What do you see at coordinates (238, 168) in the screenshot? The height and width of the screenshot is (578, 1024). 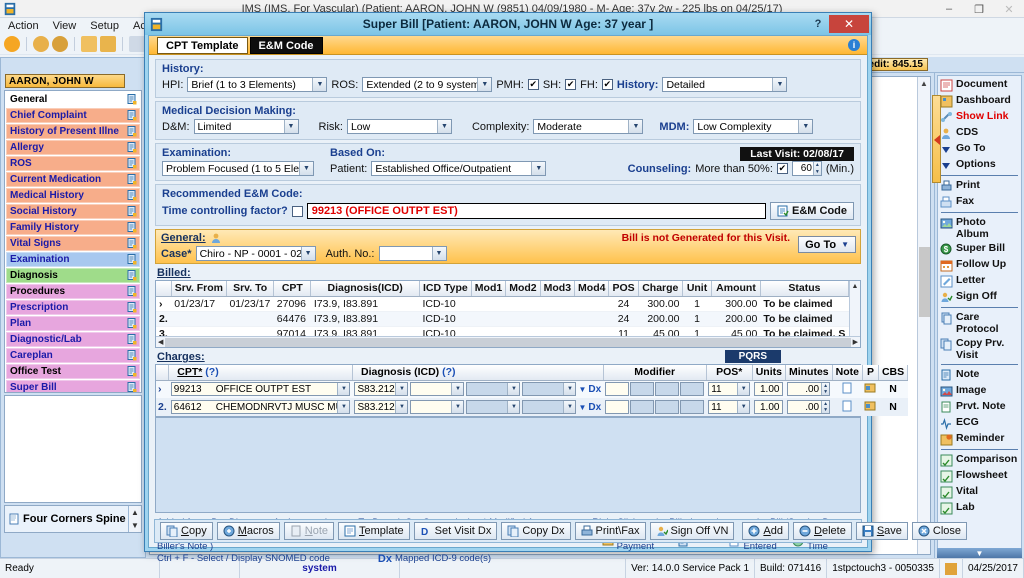 I see `examination-select: Problem Focused (1 to 5 Elemen ▼` at bounding box center [238, 168].